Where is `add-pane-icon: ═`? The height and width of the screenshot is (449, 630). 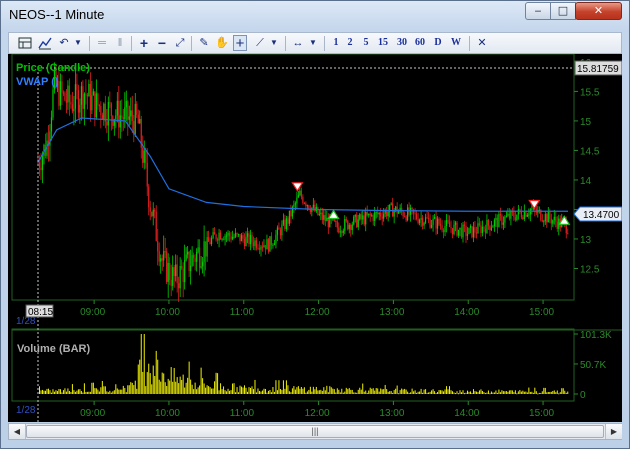
add-pane-icon: ═ is located at coordinates (102, 43).